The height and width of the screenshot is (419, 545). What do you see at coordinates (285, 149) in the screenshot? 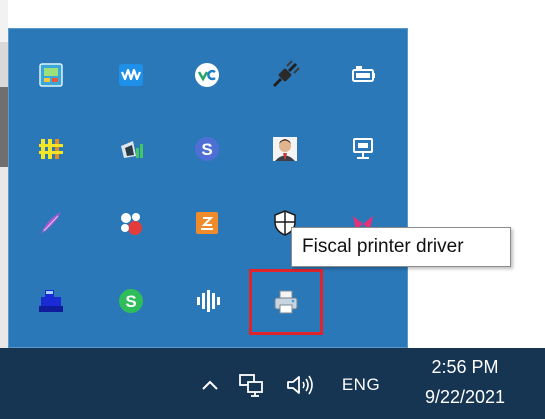
I see `user-avatar-app-icon` at bounding box center [285, 149].